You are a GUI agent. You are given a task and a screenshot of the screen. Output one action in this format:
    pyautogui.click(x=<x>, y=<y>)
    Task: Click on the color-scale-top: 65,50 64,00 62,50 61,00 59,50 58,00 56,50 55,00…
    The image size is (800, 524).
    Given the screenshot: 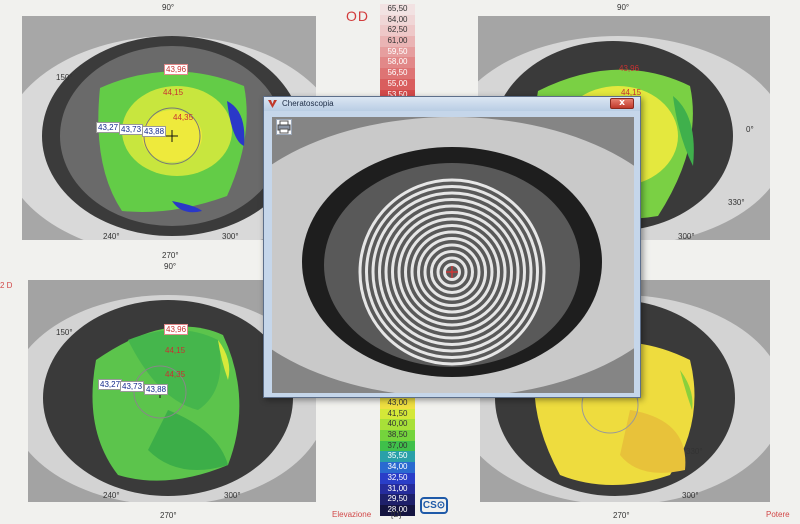 What is the action you would take?
    pyautogui.click(x=397, y=52)
    